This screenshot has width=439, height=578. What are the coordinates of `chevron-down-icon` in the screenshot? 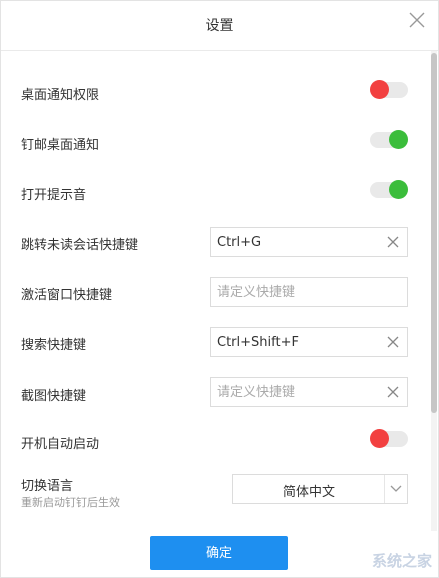 It's located at (396, 488).